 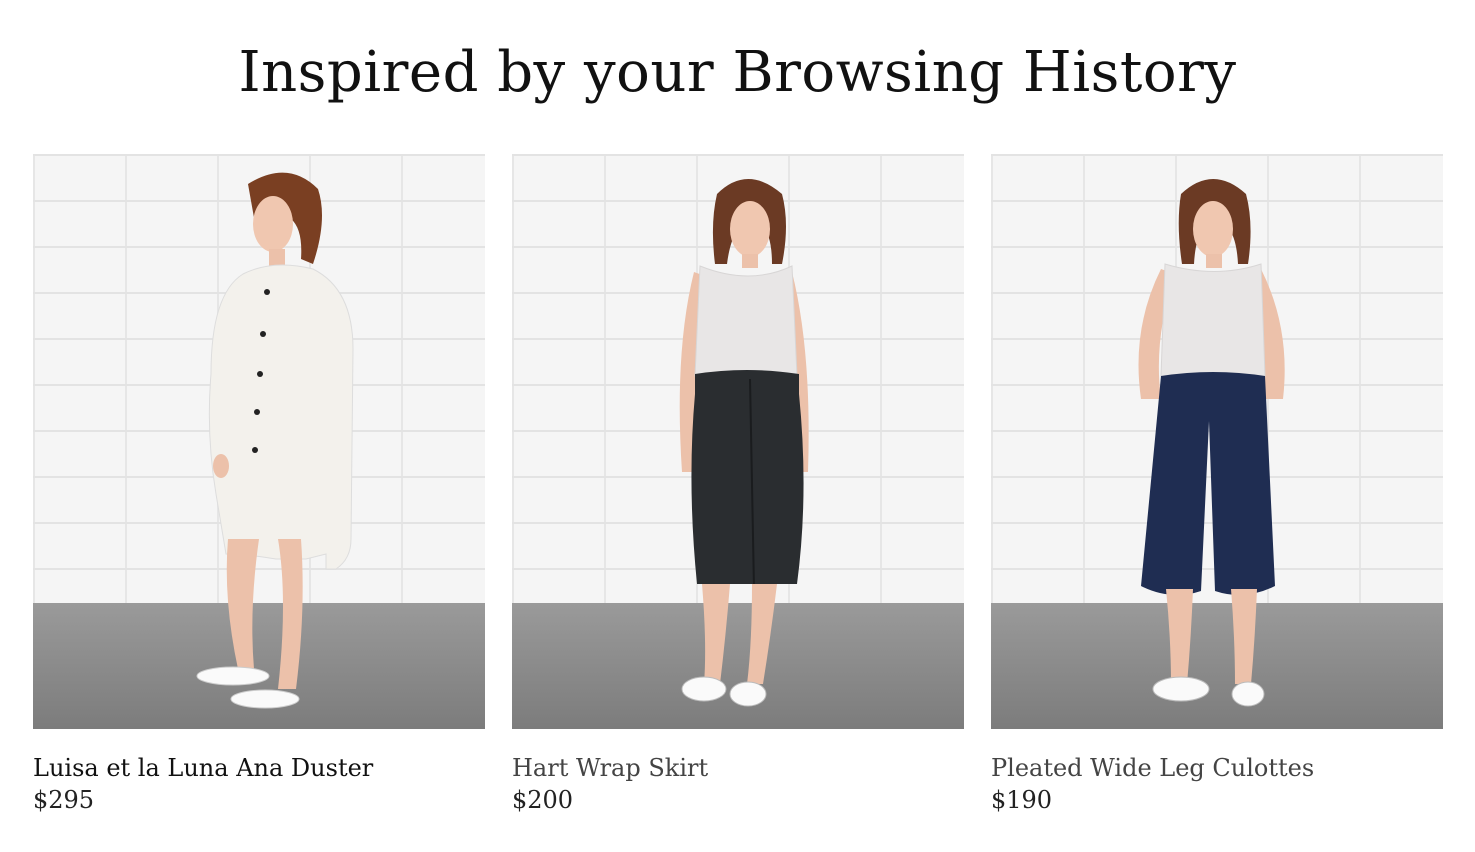 I want to click on product-price: $190, so click(x=1022, y=800).